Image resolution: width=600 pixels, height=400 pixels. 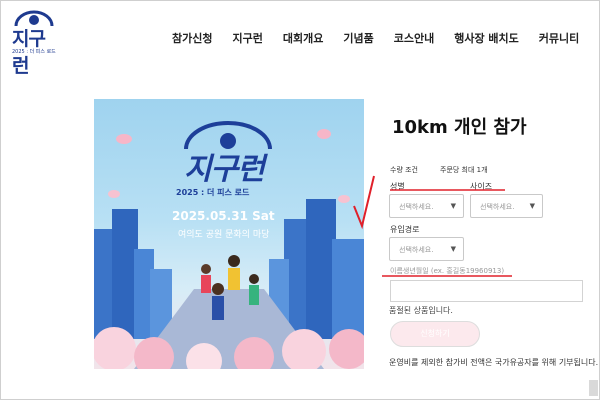 I want to click on checkmark-annotation, so click(x=364, y=202).